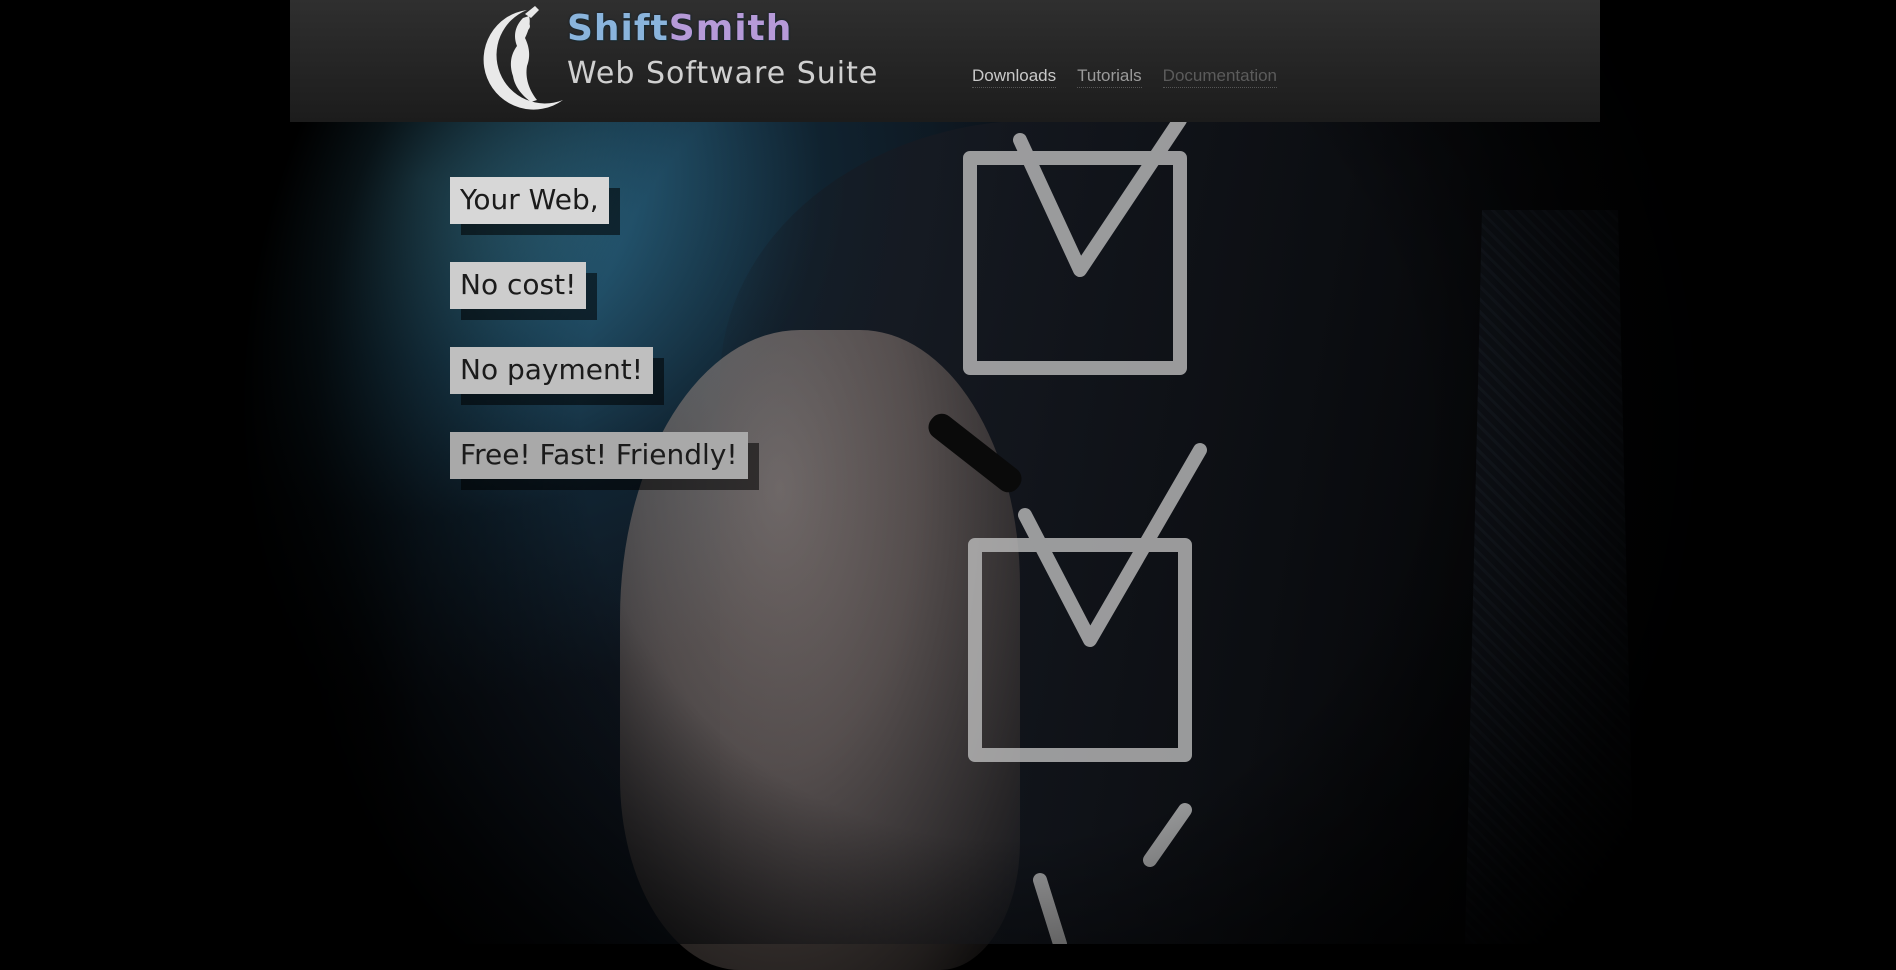 This screenshot has height=970, width=1896. Describe the element at coordinates (1014, 77) in the screenshot. I see `nav-downloads-link: Downloads` at that location.